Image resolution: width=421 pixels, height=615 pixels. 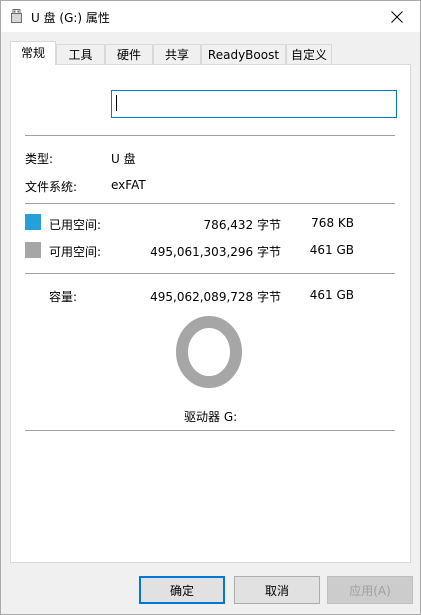 What do you see at coordinates (177, 54) in the screenshot?
I see `tab-sharing: 共享` at bounding box center [177, 54].